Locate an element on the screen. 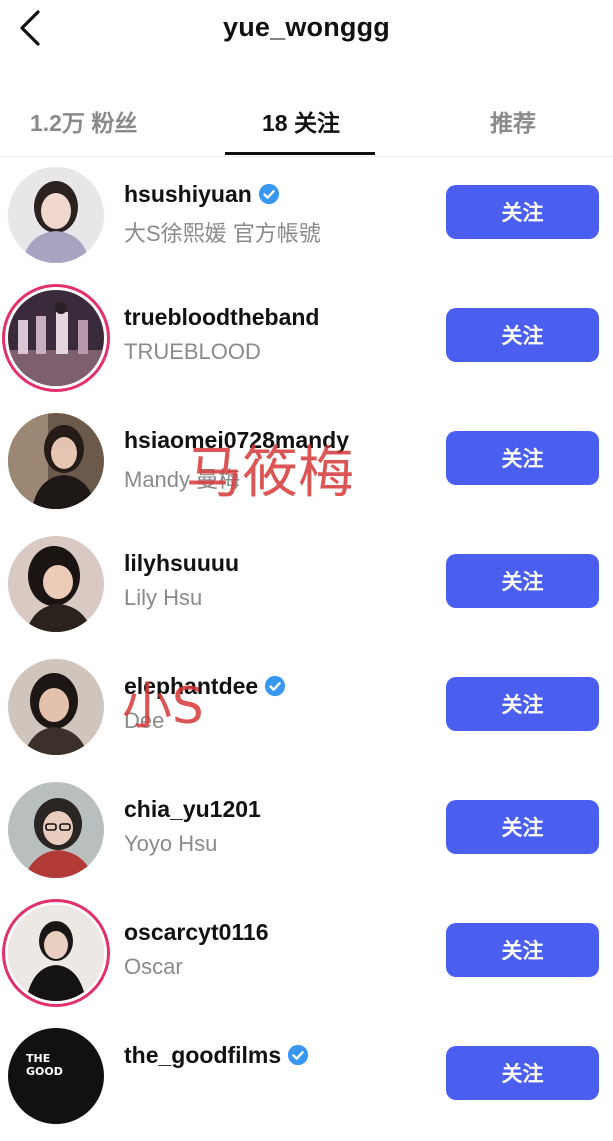  account-full-name: Oscar is located at coordinates (153, 966).